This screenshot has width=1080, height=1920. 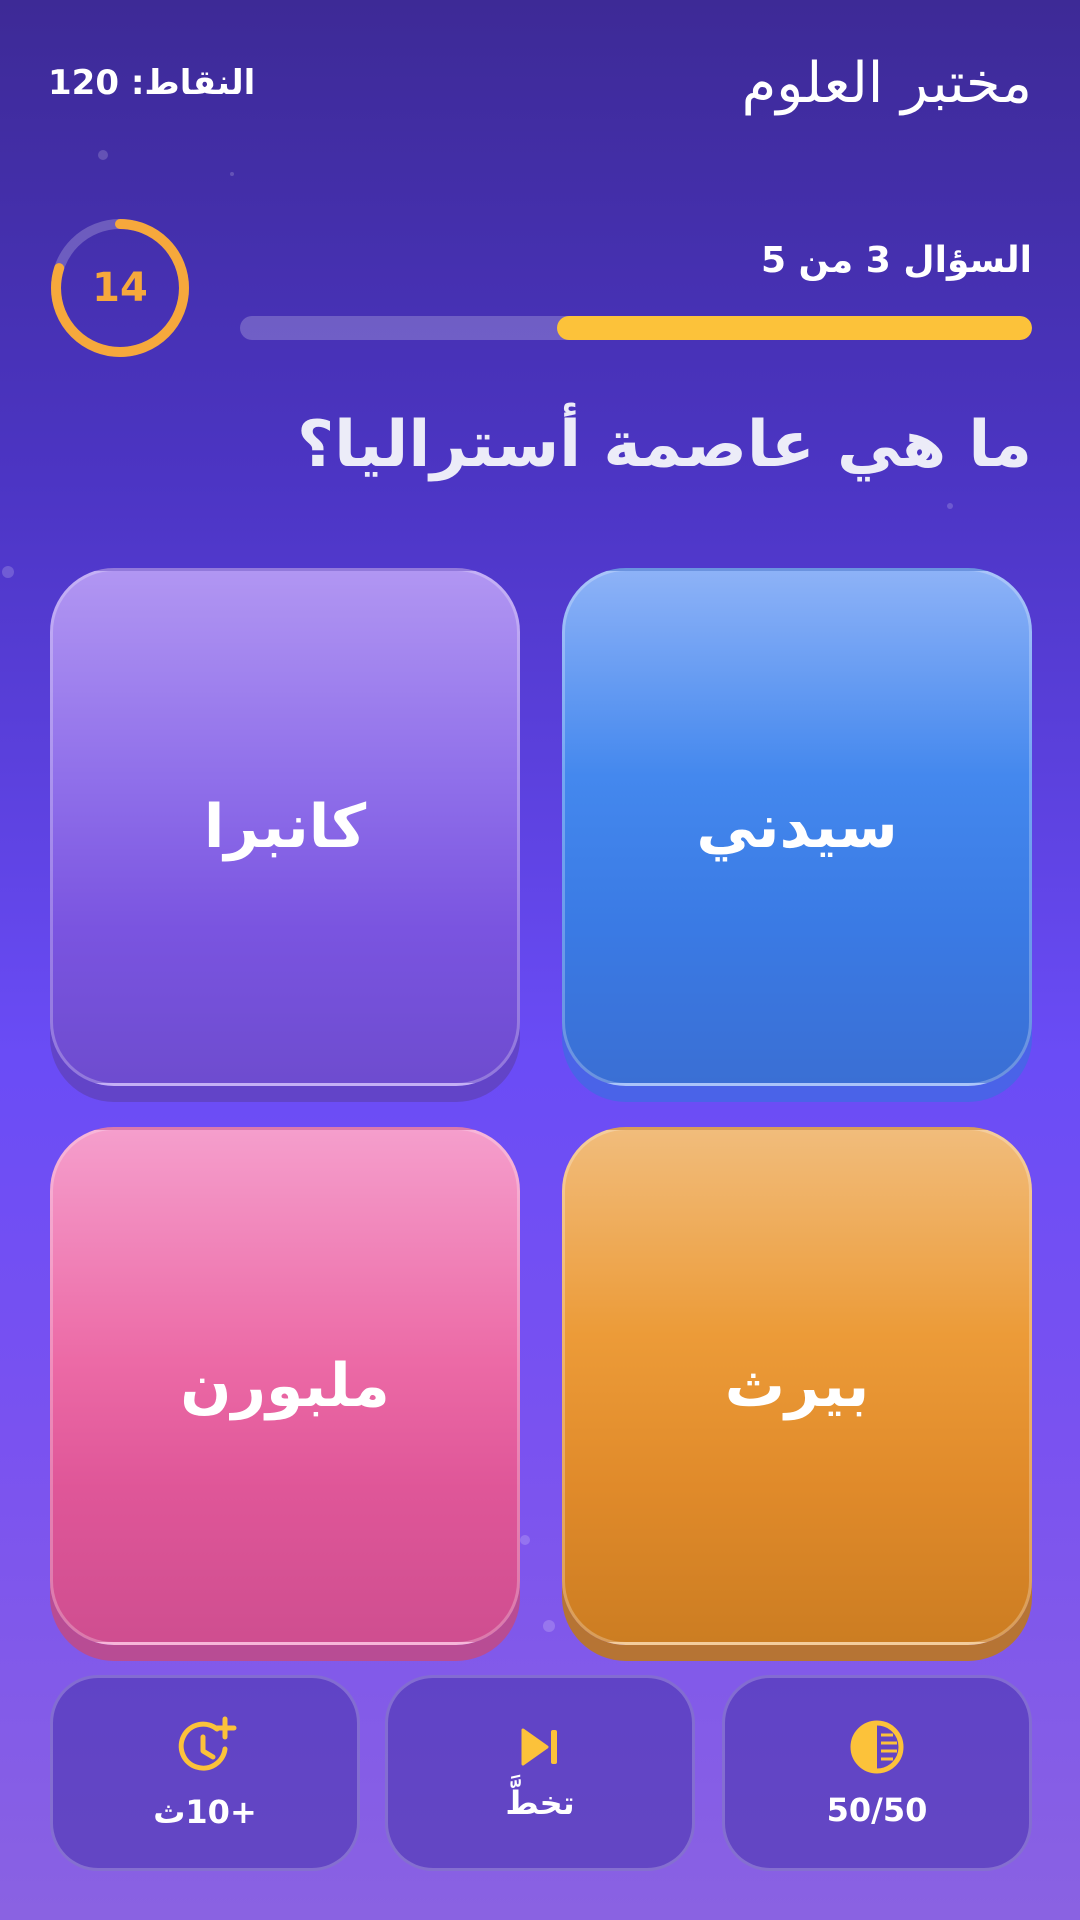 What do you see at coordinates (205, 1812) in the screenshot?
I see `lifeline-label: +10ث` at bounding box center [205, 1812].